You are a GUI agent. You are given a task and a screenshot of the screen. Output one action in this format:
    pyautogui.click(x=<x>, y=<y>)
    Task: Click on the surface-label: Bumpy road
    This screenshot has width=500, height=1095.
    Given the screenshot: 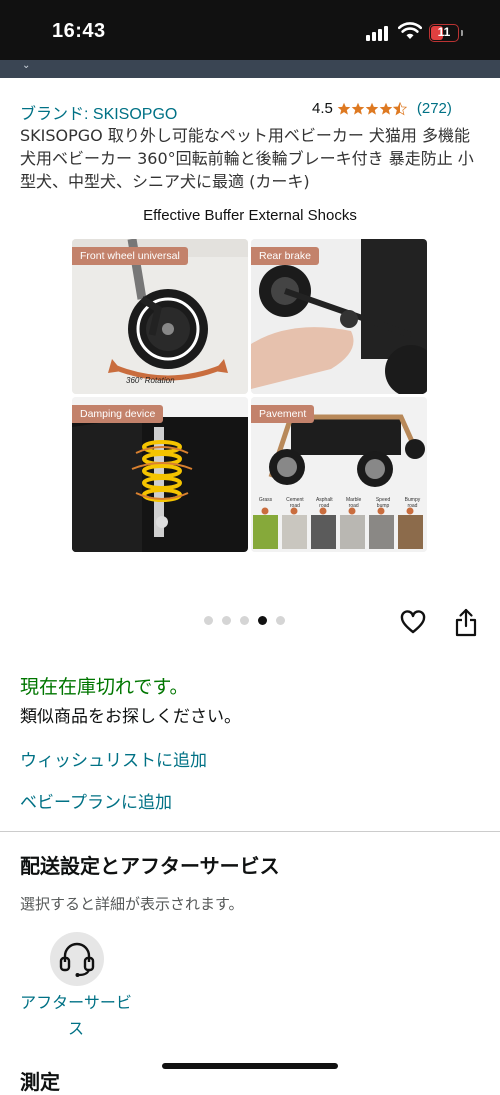 What is the action you would take?
    pyautogui.click(x=412, y=503)
    